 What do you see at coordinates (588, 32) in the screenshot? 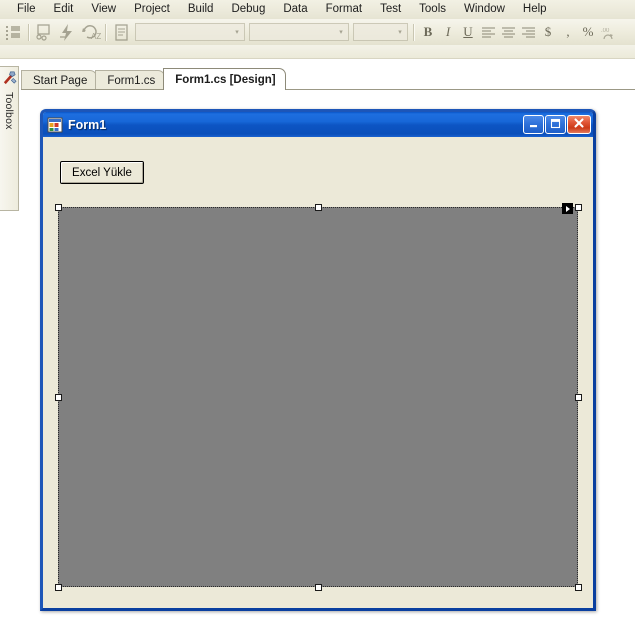
I see `percent-button: %` at bounding box center [588, 32].